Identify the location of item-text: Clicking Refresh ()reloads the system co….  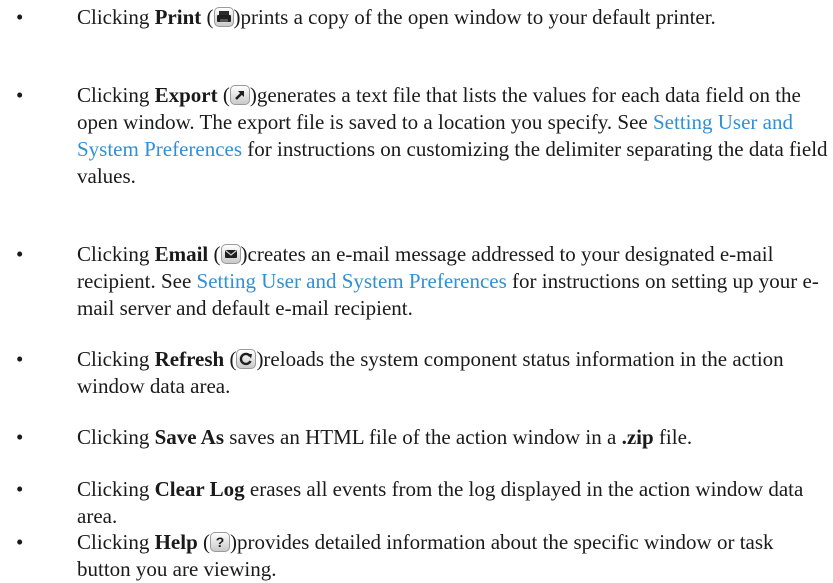
(453, 373).